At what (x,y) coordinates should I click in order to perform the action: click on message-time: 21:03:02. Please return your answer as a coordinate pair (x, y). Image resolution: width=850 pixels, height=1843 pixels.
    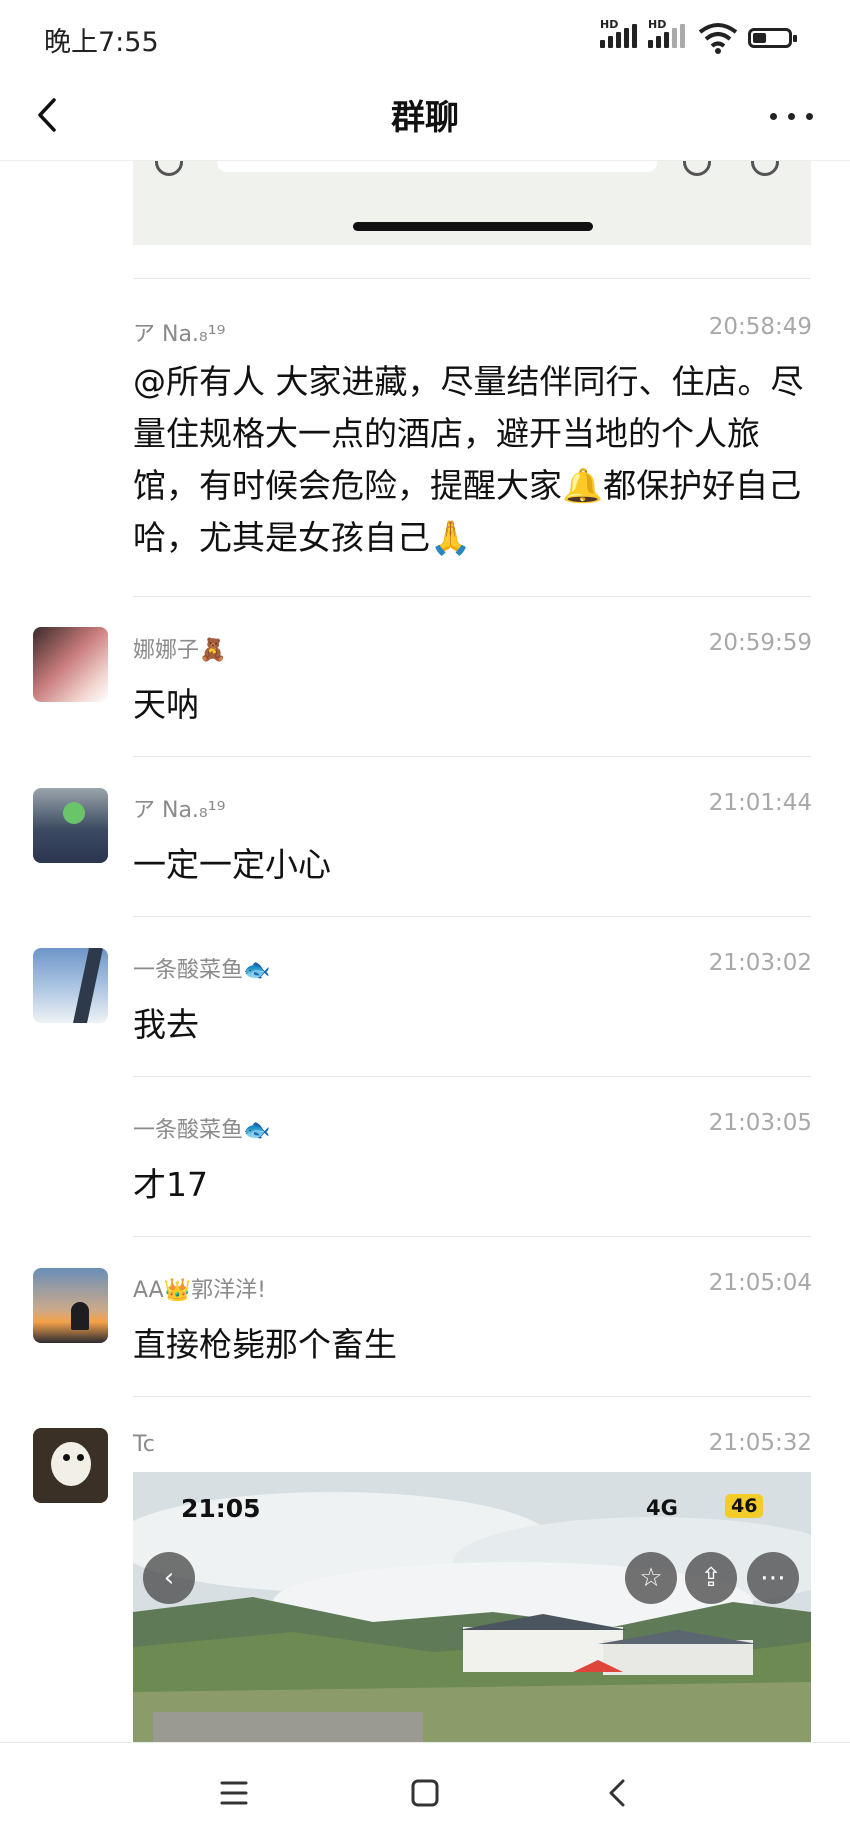
    Looking at the image, I should click on (760, 963).